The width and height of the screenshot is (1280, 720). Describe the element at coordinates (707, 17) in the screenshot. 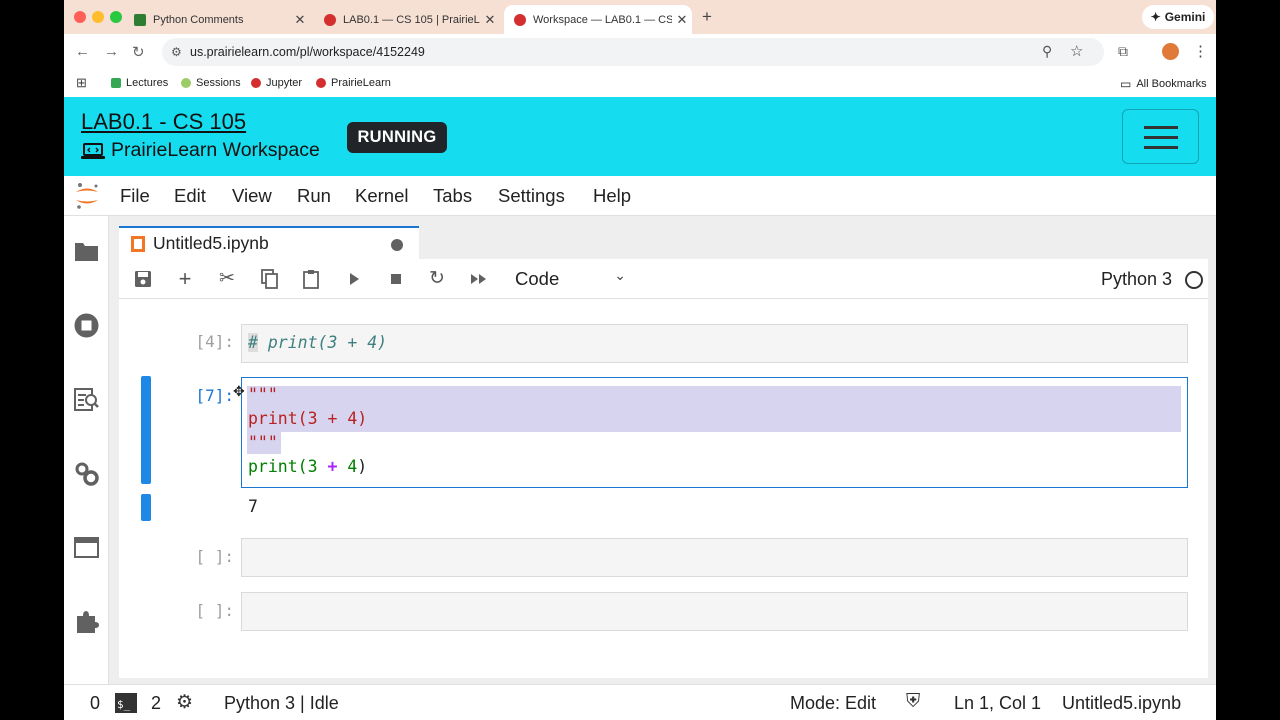

I see `new-tab-button: +` at that location.